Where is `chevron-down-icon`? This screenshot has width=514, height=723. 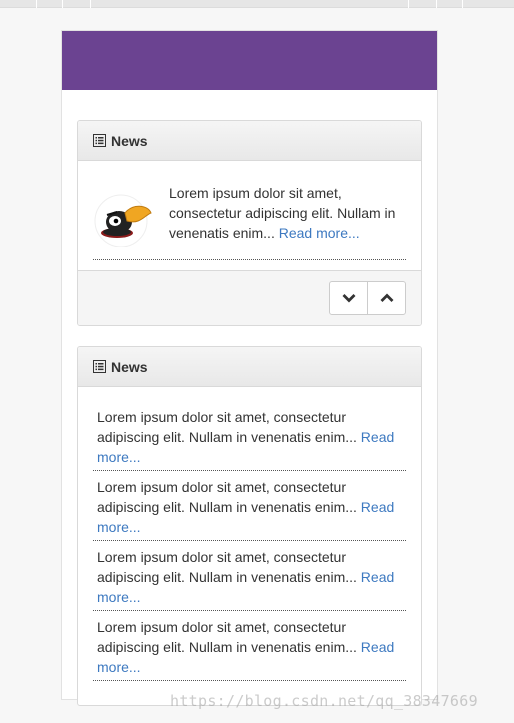
chevron-down-icon is located at coordinates (349, 298).